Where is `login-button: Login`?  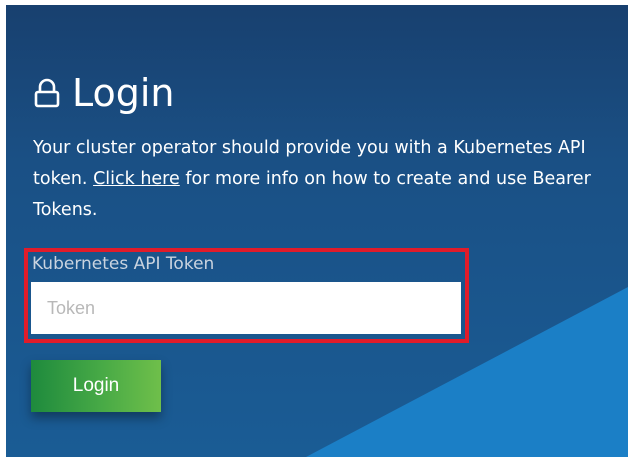 login-button: Login is located at coordinates (96, 386).